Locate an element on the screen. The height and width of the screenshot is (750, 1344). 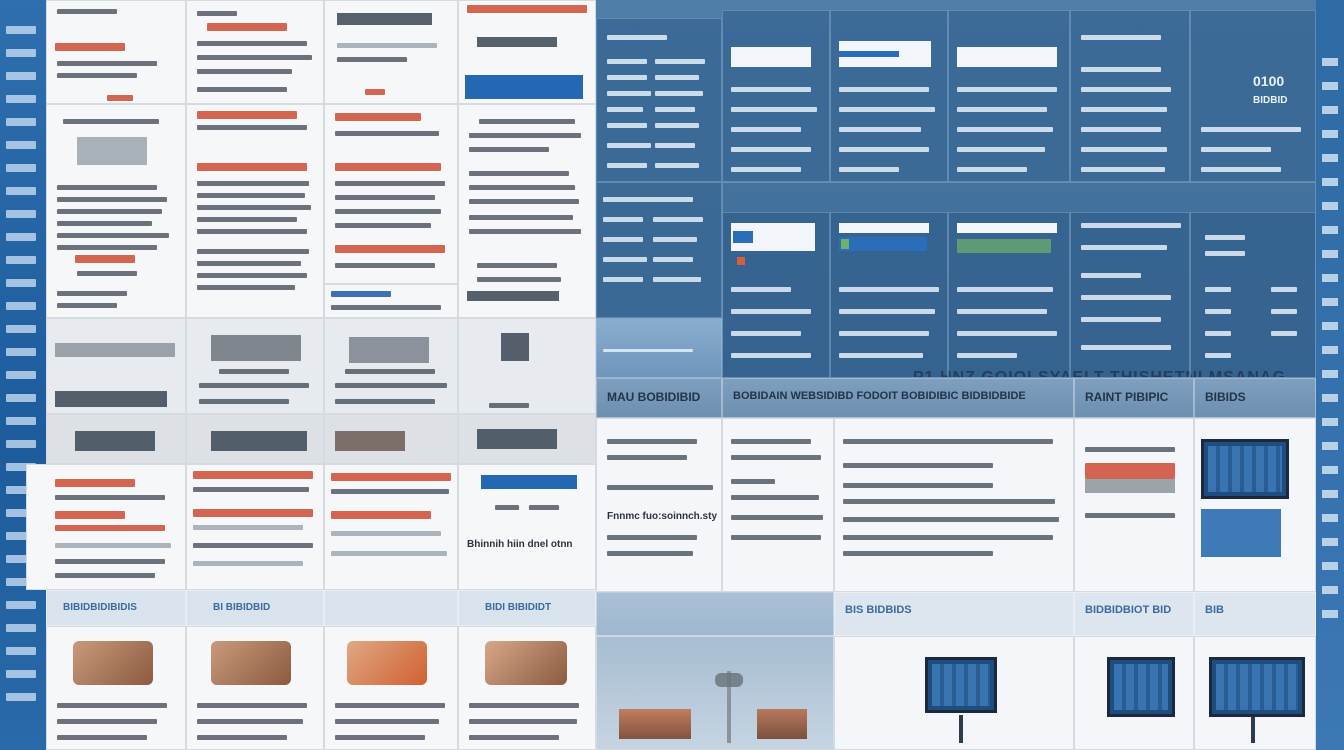
content-snippet: Fnnmc fuo:soinnch.sty is located at coordinates (662, 516).